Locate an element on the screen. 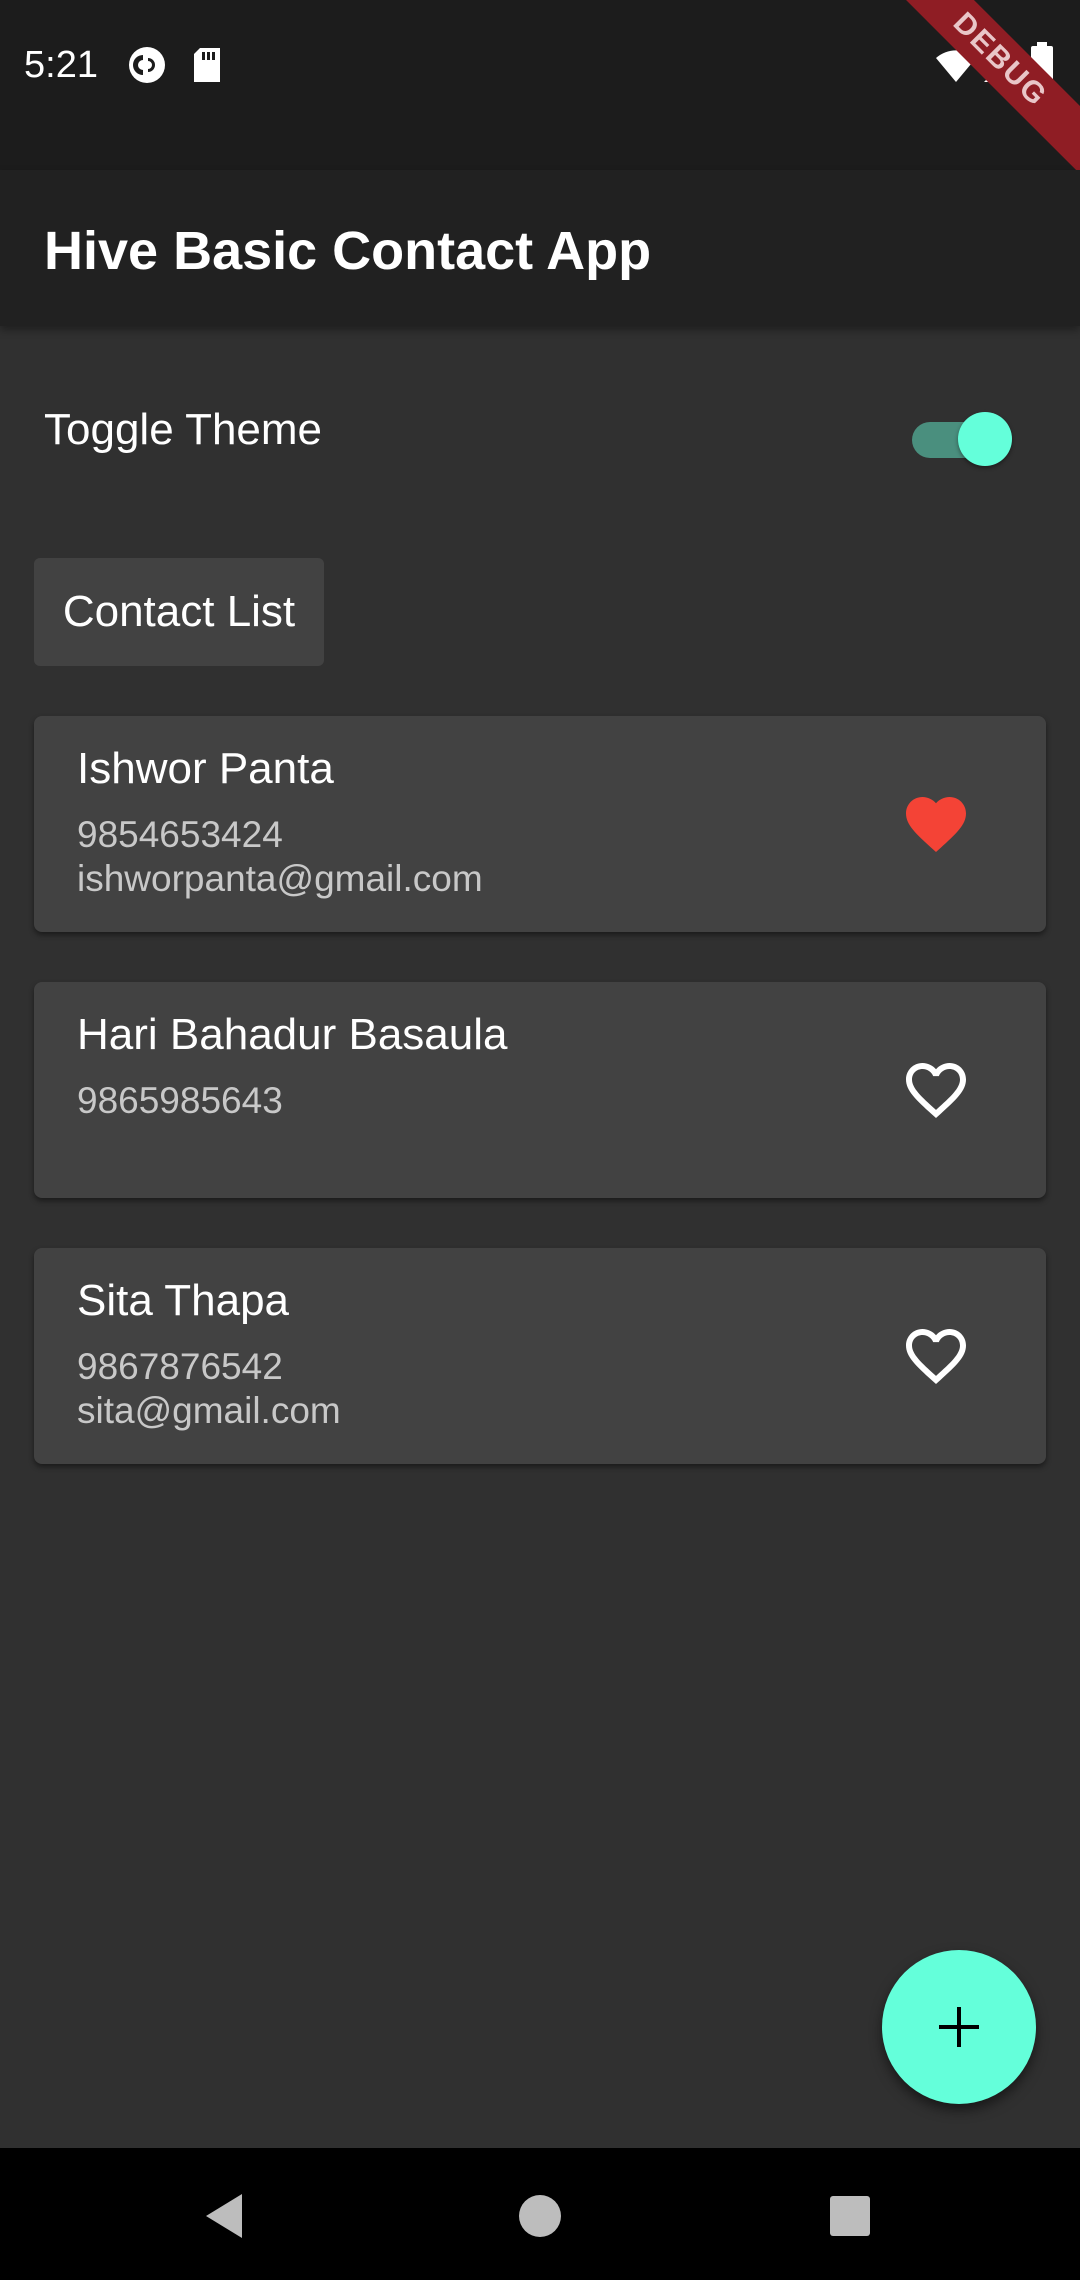  status-bar: 5:21 DEBUG is located at coordinates (540, 92).